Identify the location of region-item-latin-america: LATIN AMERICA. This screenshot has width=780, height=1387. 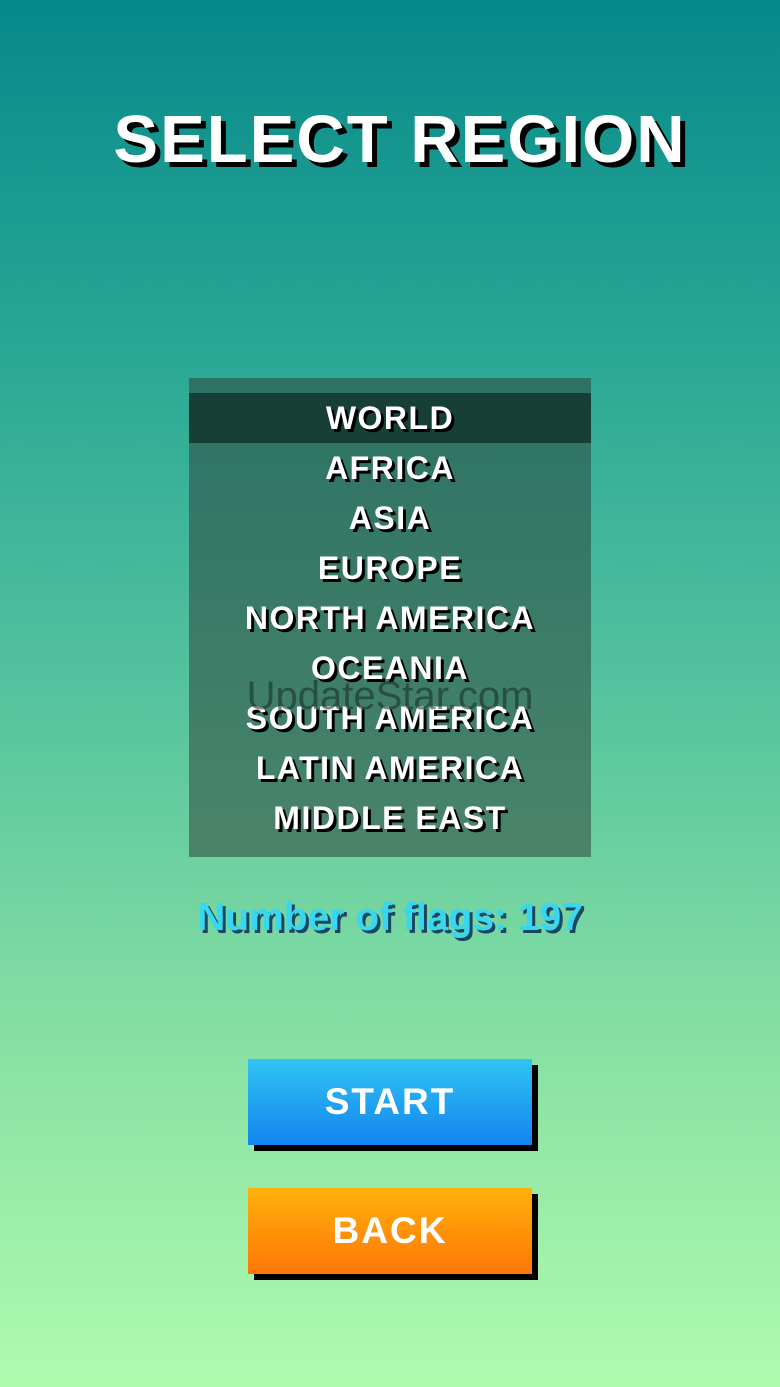
(390, 768).